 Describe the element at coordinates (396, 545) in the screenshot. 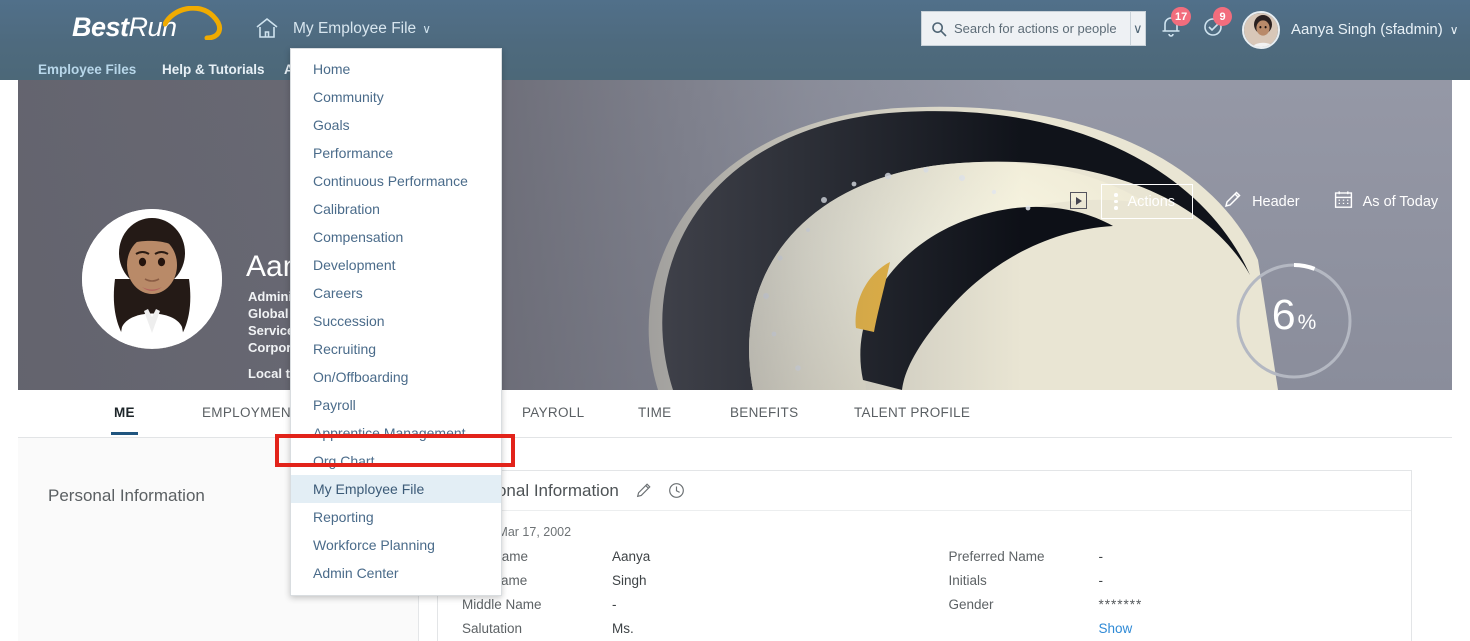

I see `menu-item-workforce-planning: Workforce Planning` at that location.